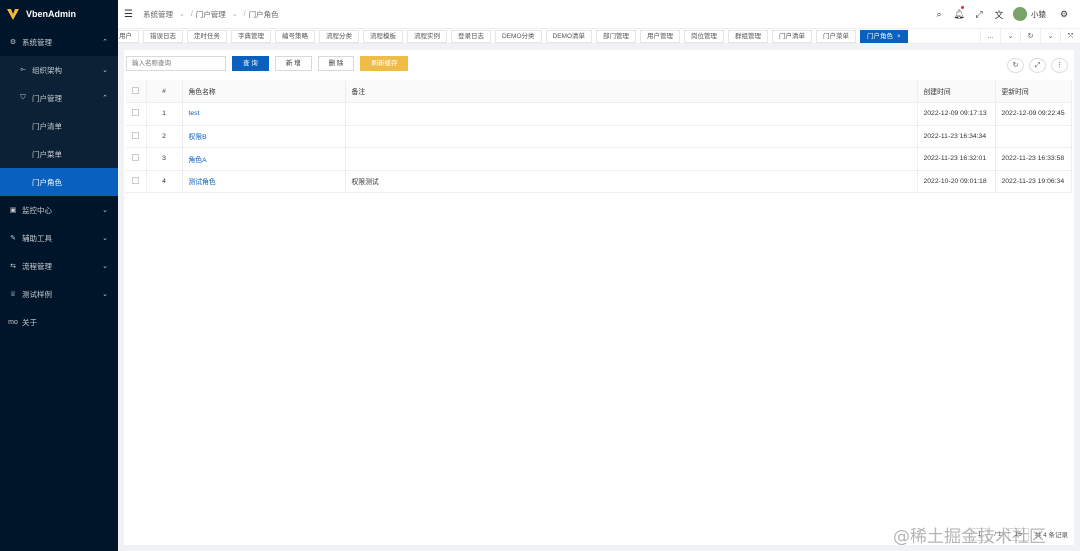  Describe the element at coordinates (164, 114) in the screenshot. I see `index-cell: 1` at that location.